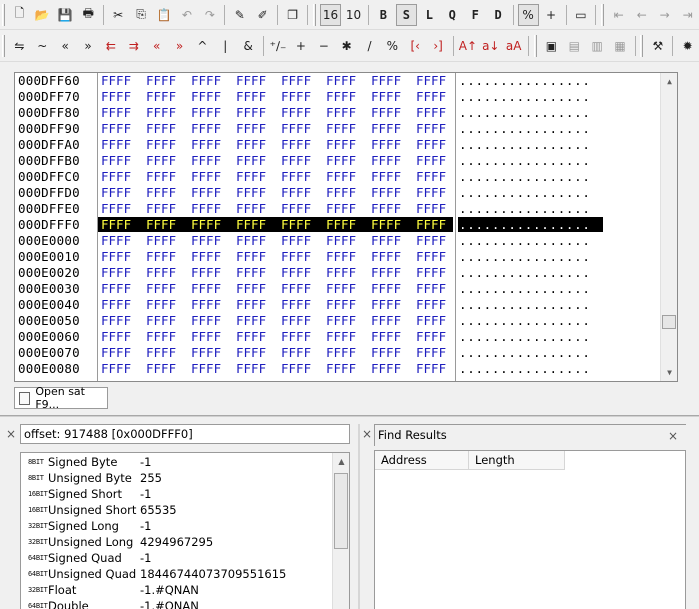 The width and height of the screenshot is (699, 609). Describe the element at coordinates (415, 46) in the screenshot. I see `min-icon: [‹` at that location.